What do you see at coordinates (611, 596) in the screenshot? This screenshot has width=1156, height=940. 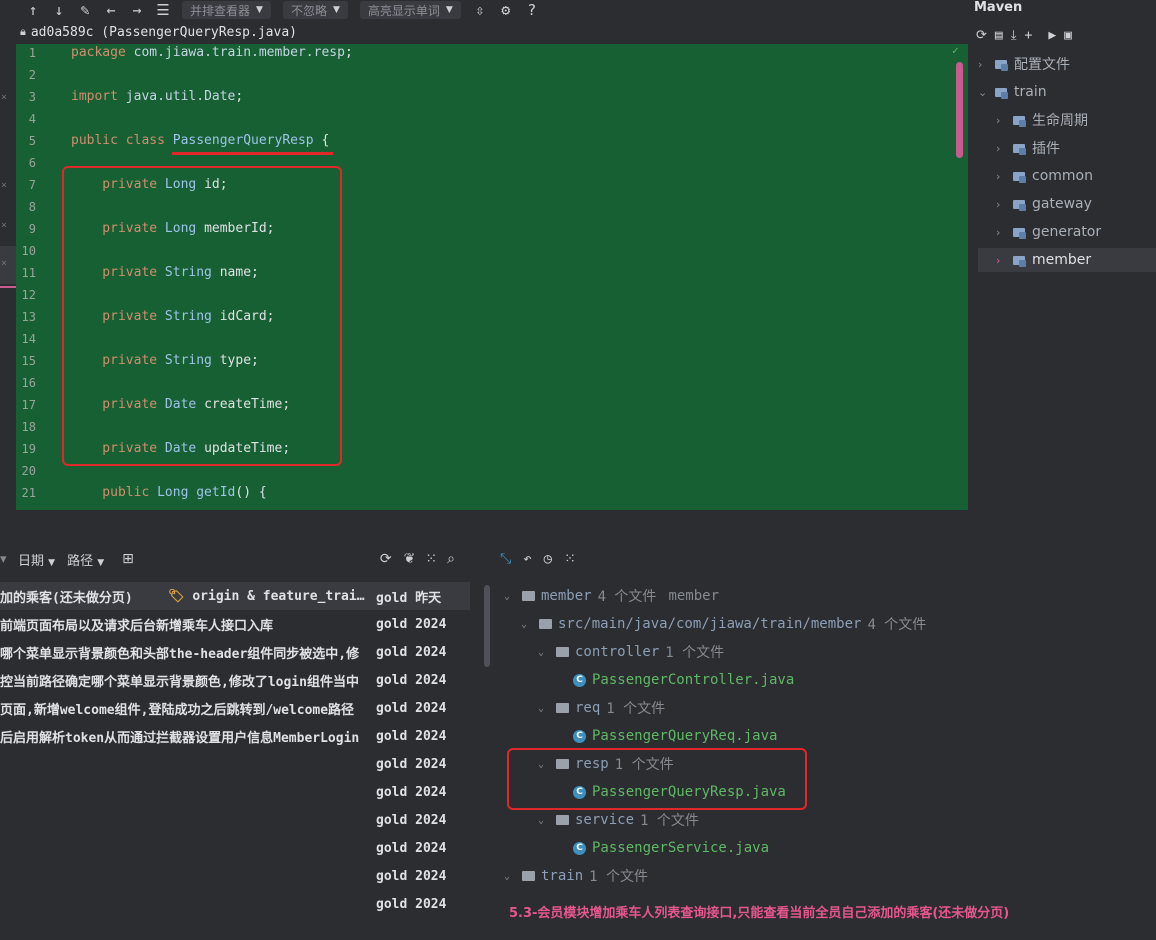 I see `changes-folder: ⌄ member 4 个文件 member` at bounding box center [611, 596].